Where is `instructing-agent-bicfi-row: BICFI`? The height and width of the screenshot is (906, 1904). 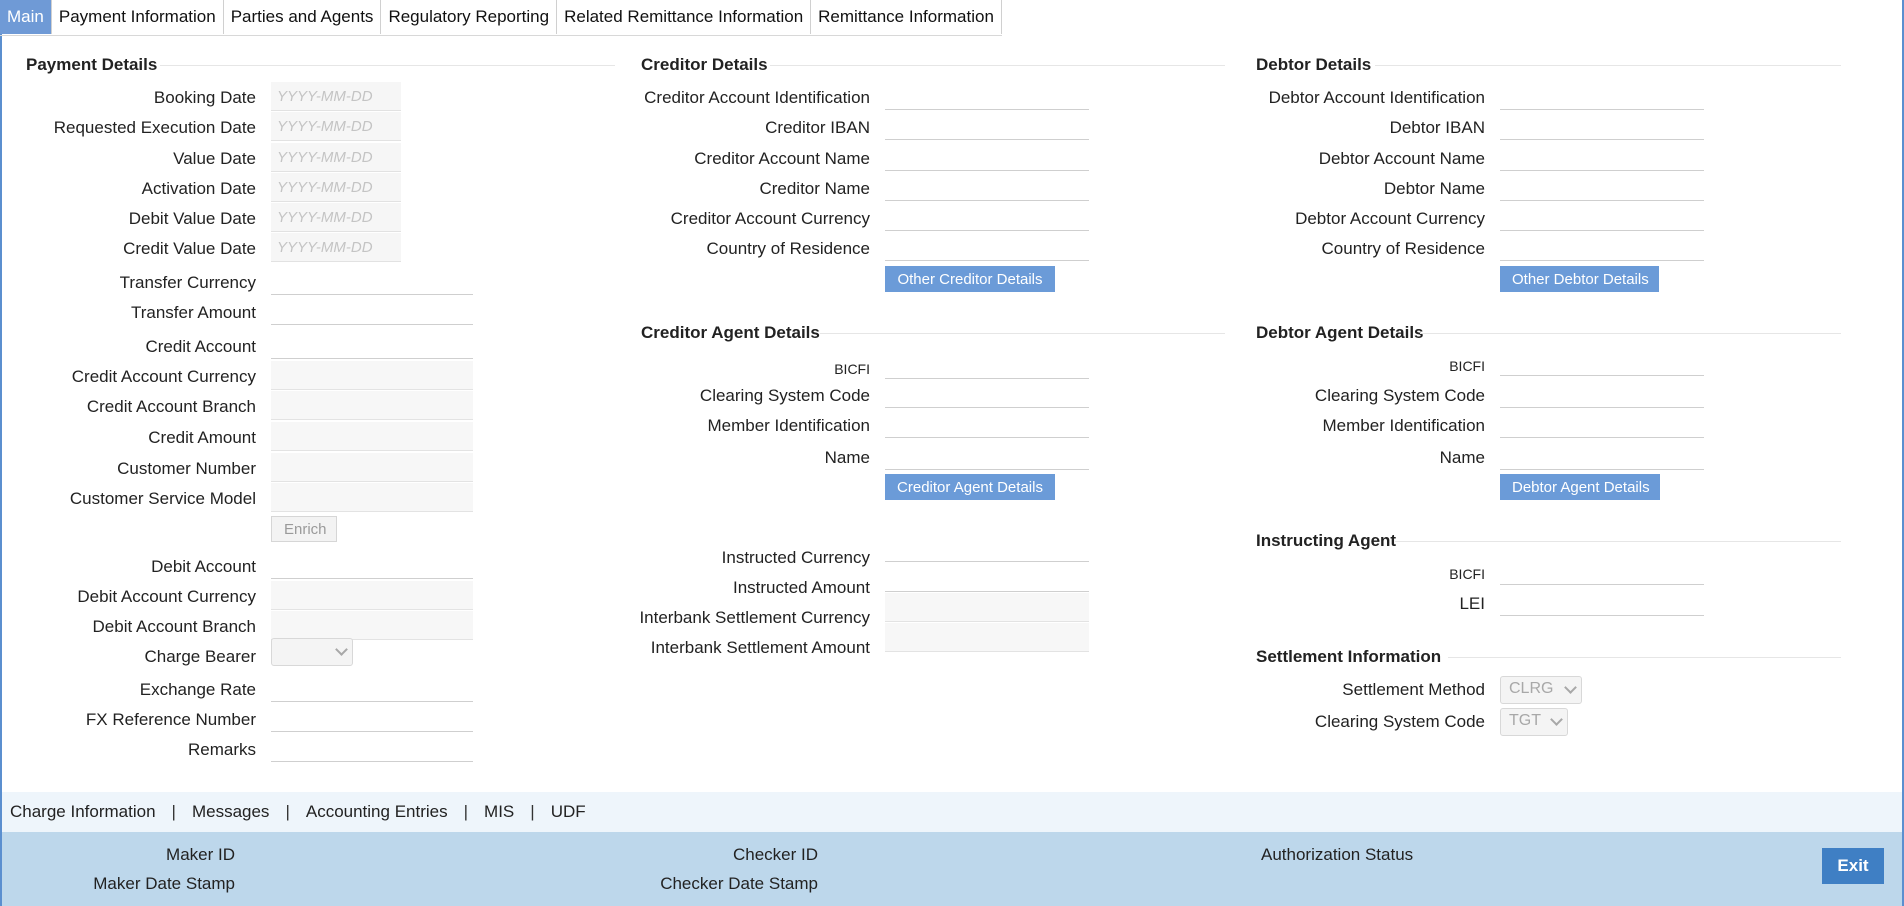
instructing-agent-bicfi-row: BICFI is located at coordinates (1330, 573).